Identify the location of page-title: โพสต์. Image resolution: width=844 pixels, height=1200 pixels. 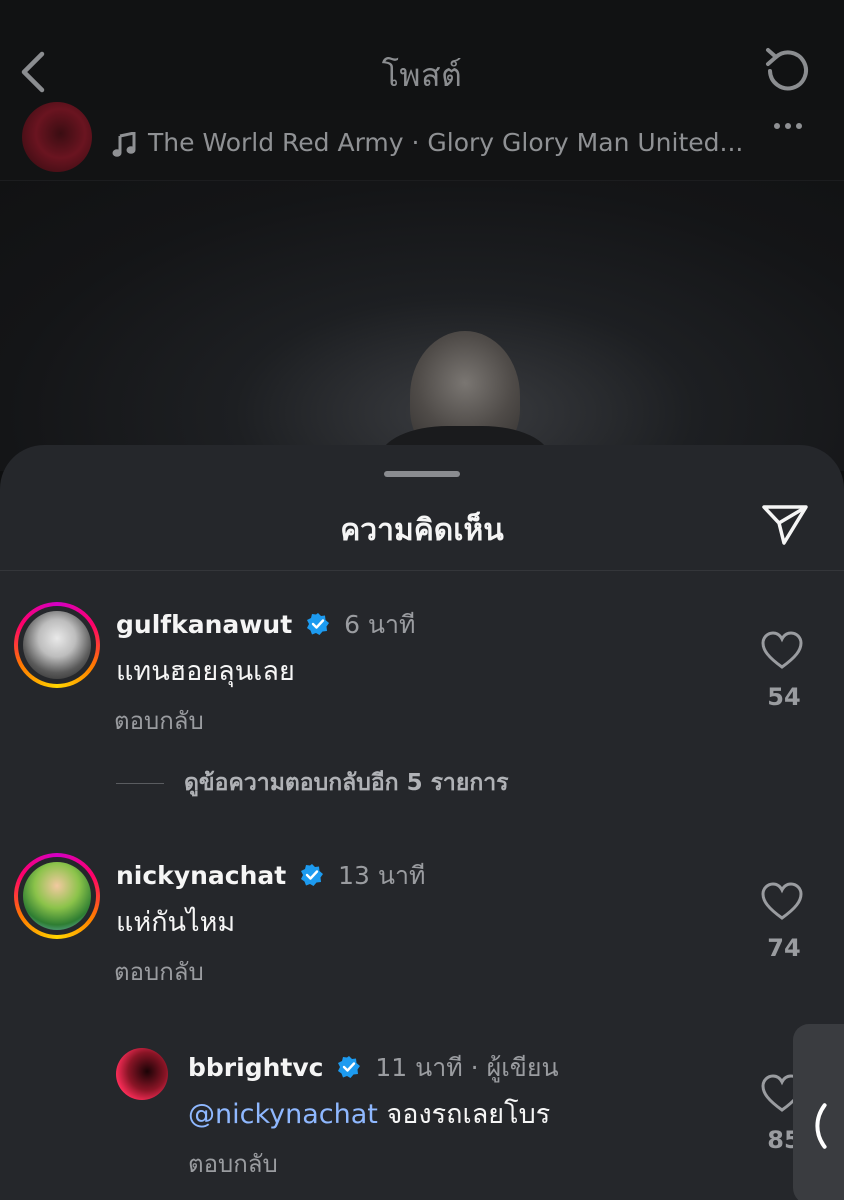
(422, 75).